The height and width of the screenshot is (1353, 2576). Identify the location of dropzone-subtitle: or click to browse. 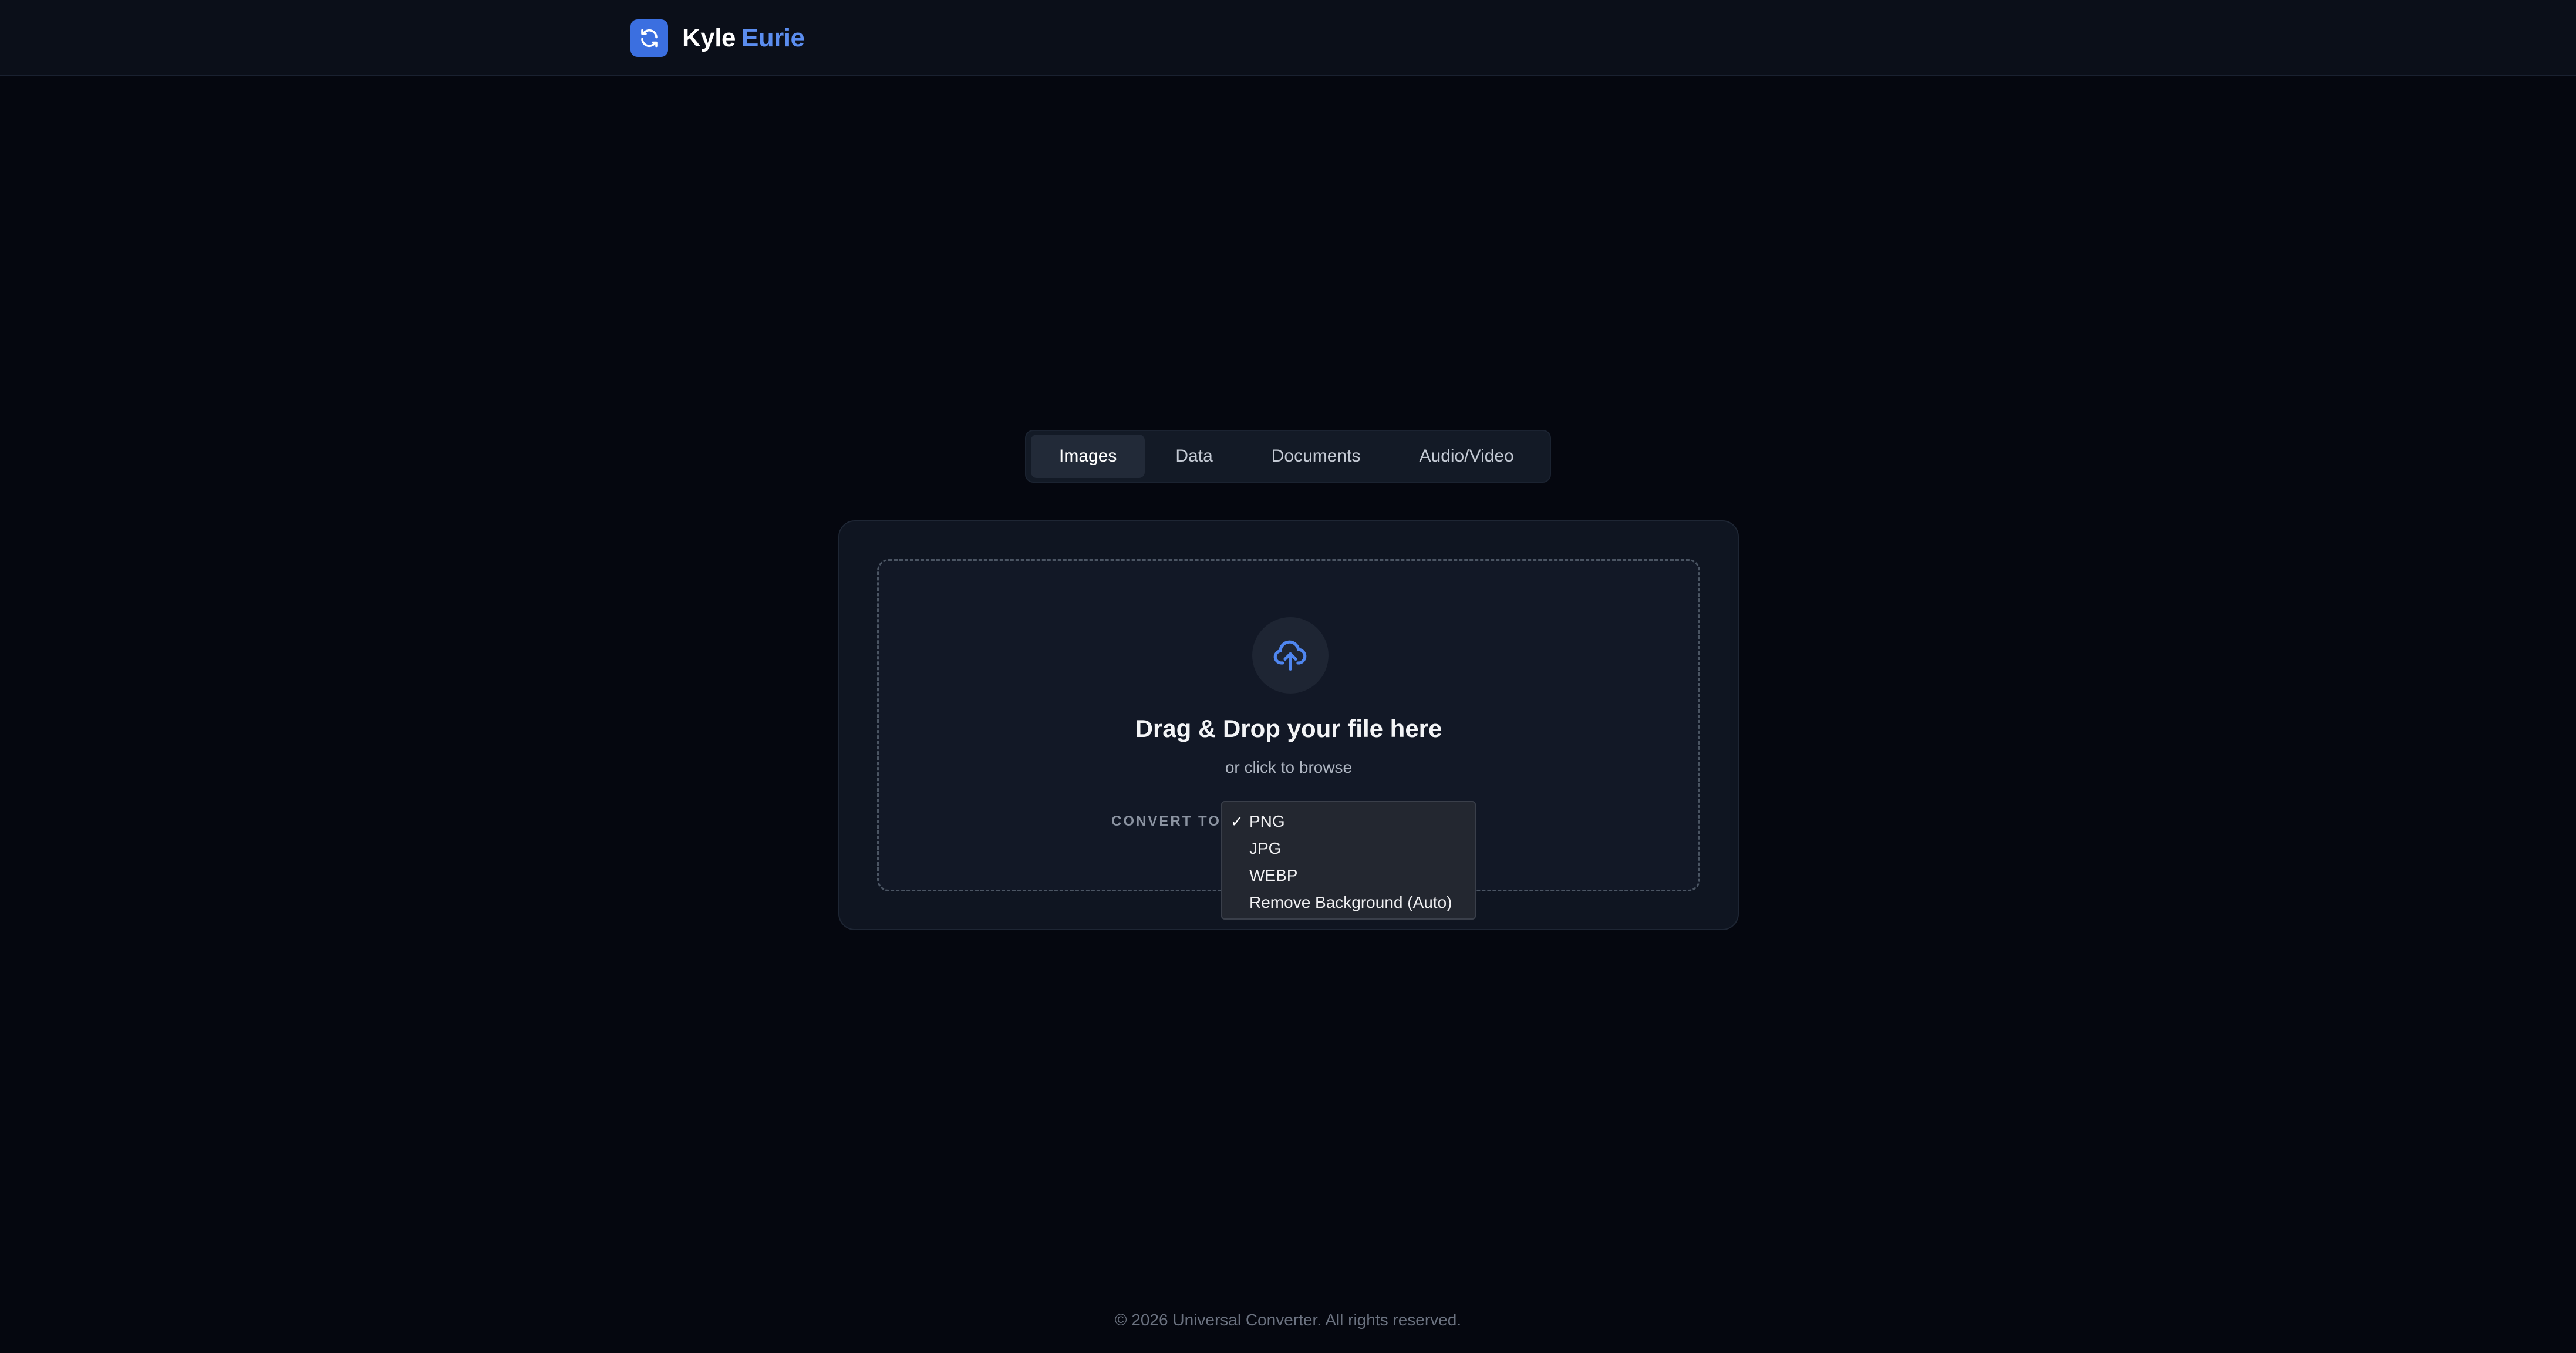
(1289, 767).